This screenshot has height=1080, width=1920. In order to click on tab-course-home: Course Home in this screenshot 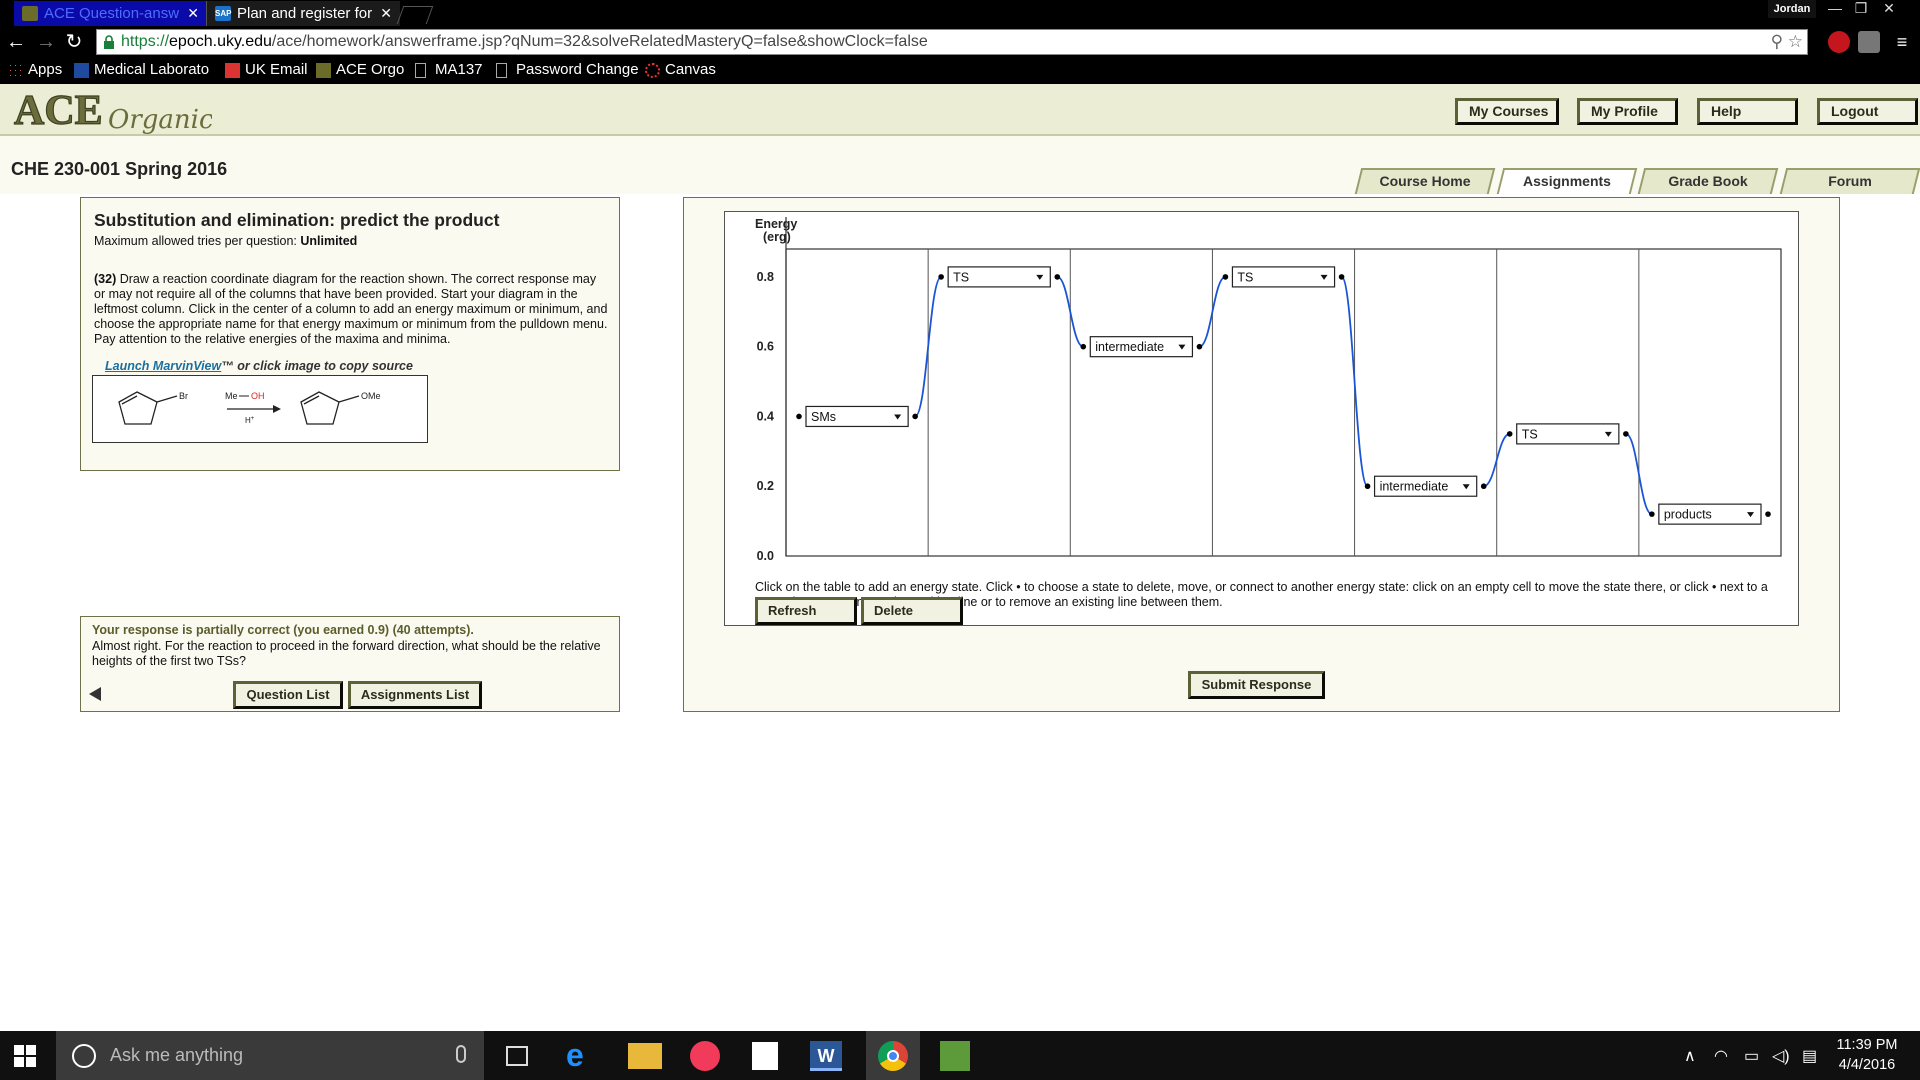, I will do `click(1425, 181)`.